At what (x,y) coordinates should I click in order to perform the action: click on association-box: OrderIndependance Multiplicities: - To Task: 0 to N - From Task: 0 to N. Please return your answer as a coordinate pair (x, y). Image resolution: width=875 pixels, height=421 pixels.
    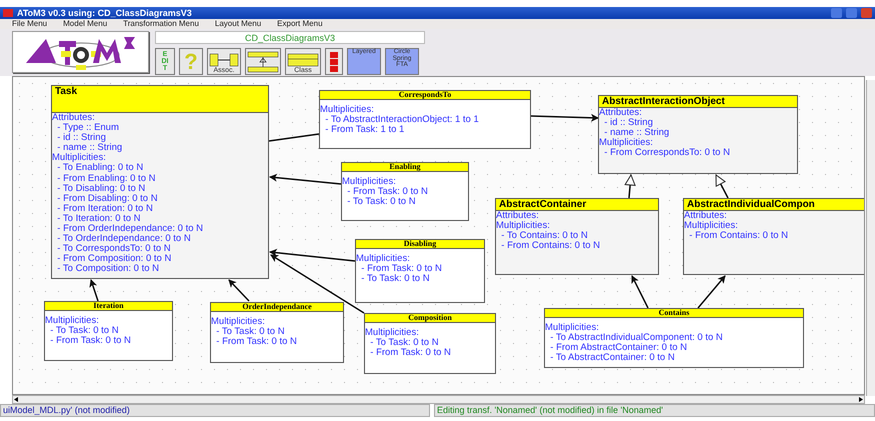
    Looking at the image, I should click on (277, 332).